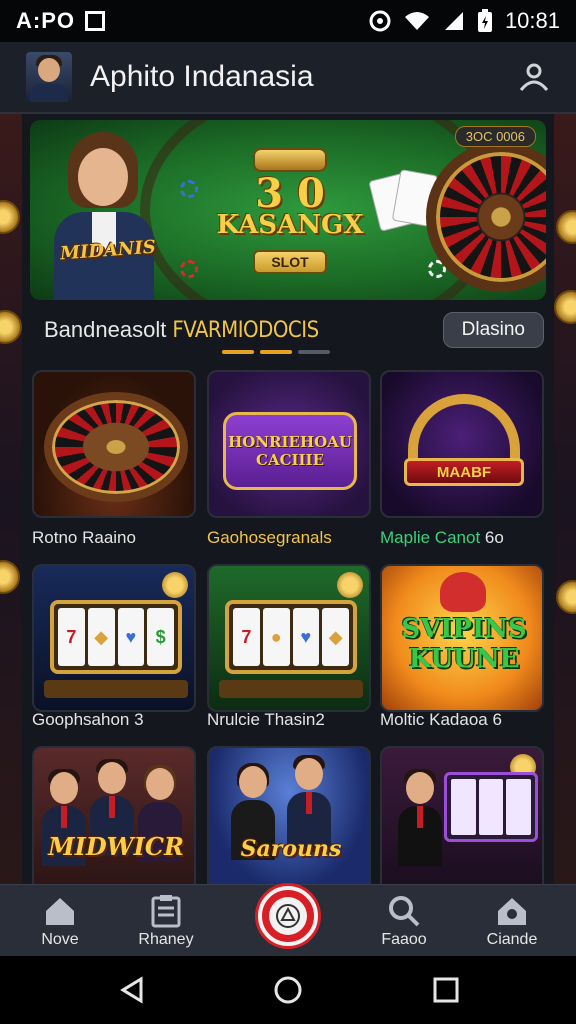 The height and width of the screenshot is (1024, 576). I want to click on game-art-text: MAABF, so click(464, 472).